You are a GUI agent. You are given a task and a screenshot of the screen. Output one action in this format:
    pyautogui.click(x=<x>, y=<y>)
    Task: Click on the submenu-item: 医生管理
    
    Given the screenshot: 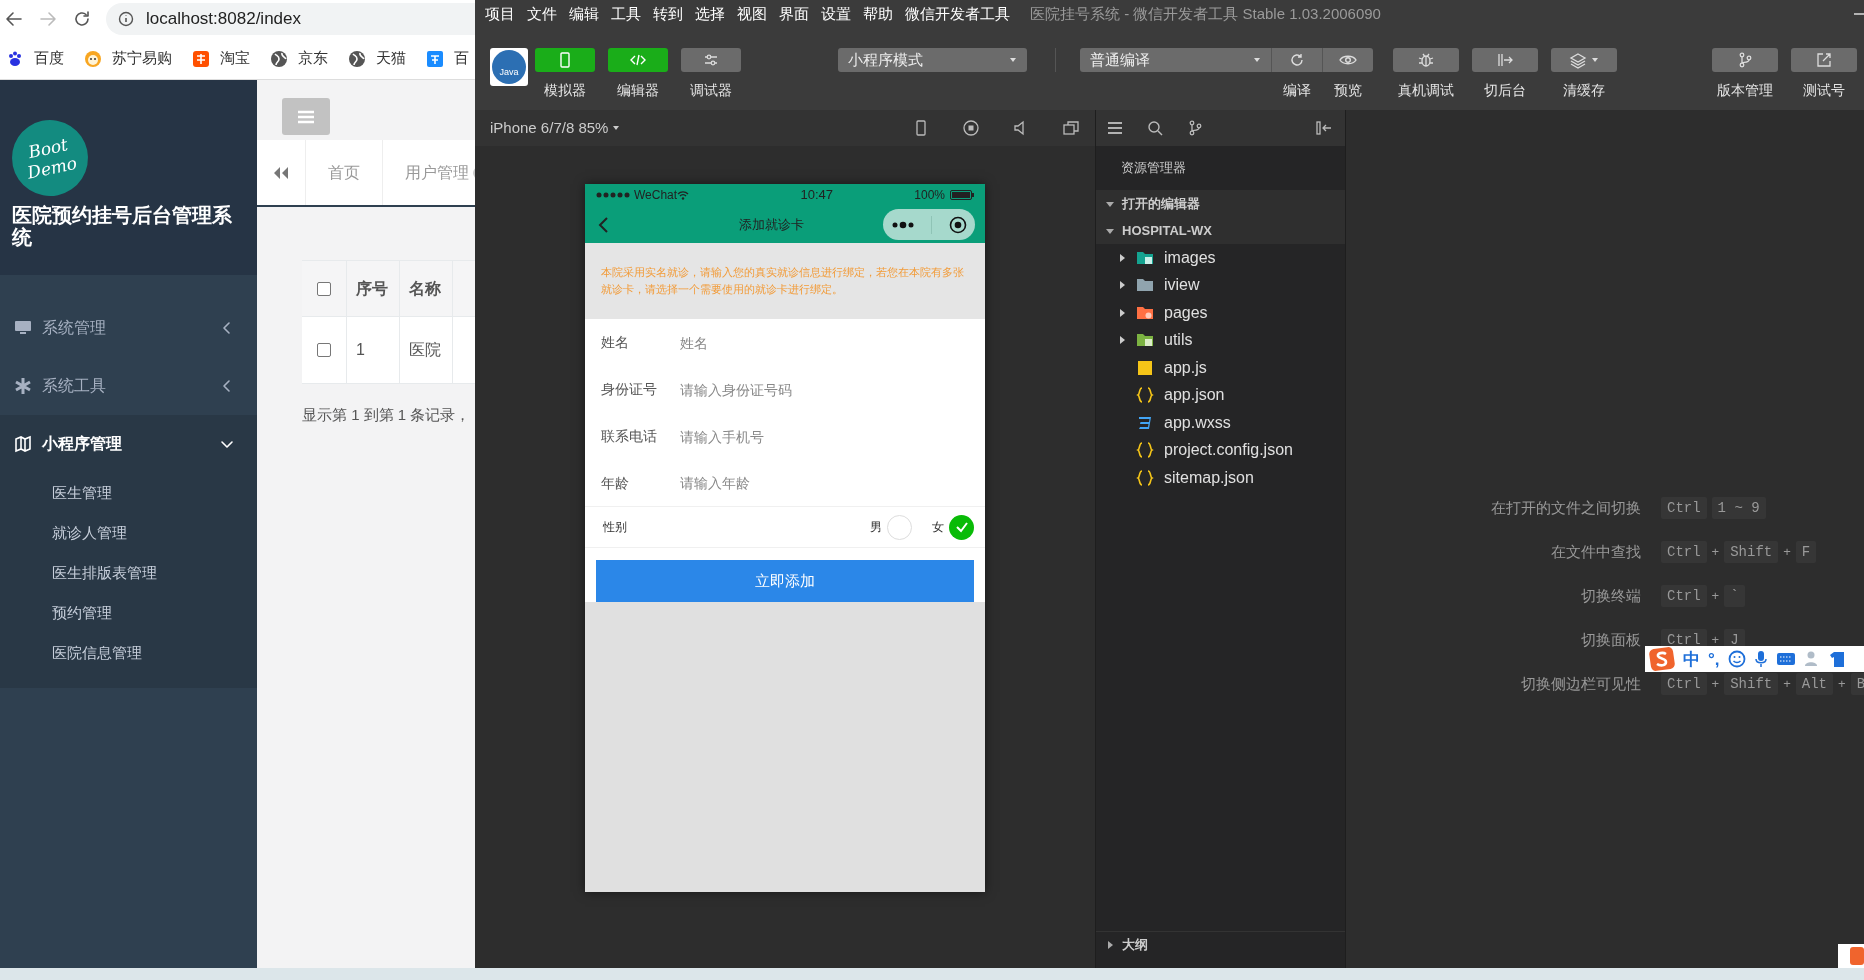 What is the action you would take?
    pyautogui.click(x=128, y=493)
    